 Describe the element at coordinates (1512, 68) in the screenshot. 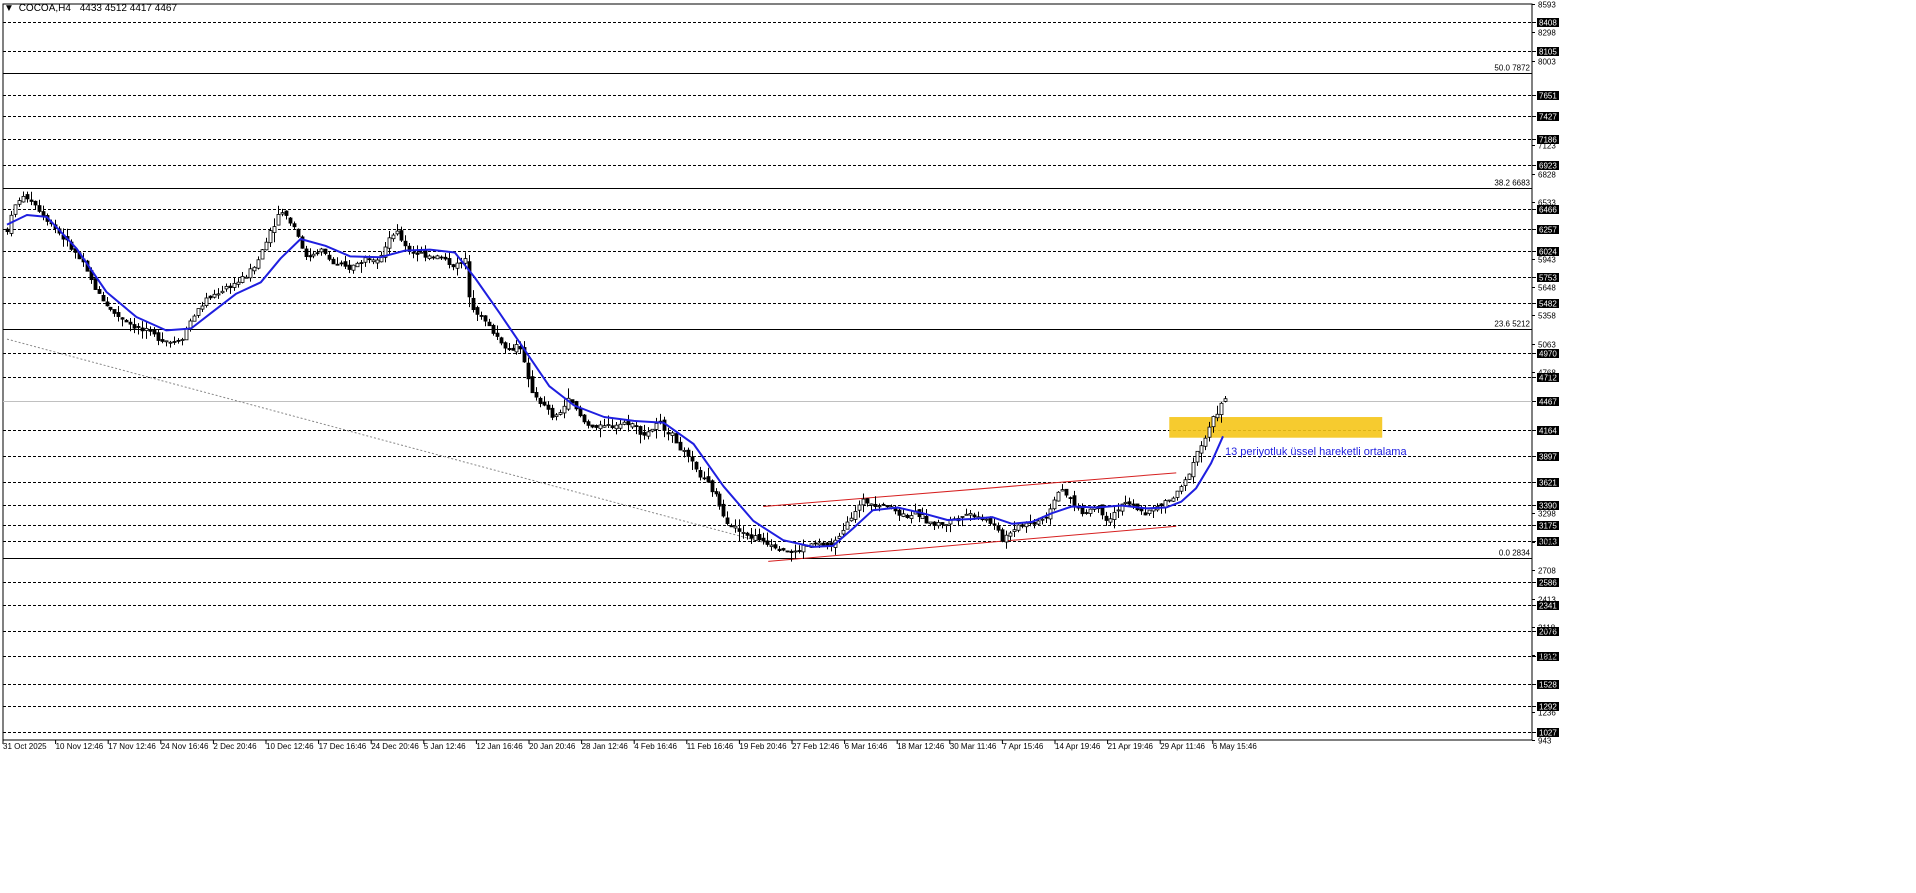

I see `fib-label: 50.0 7872` at that location.